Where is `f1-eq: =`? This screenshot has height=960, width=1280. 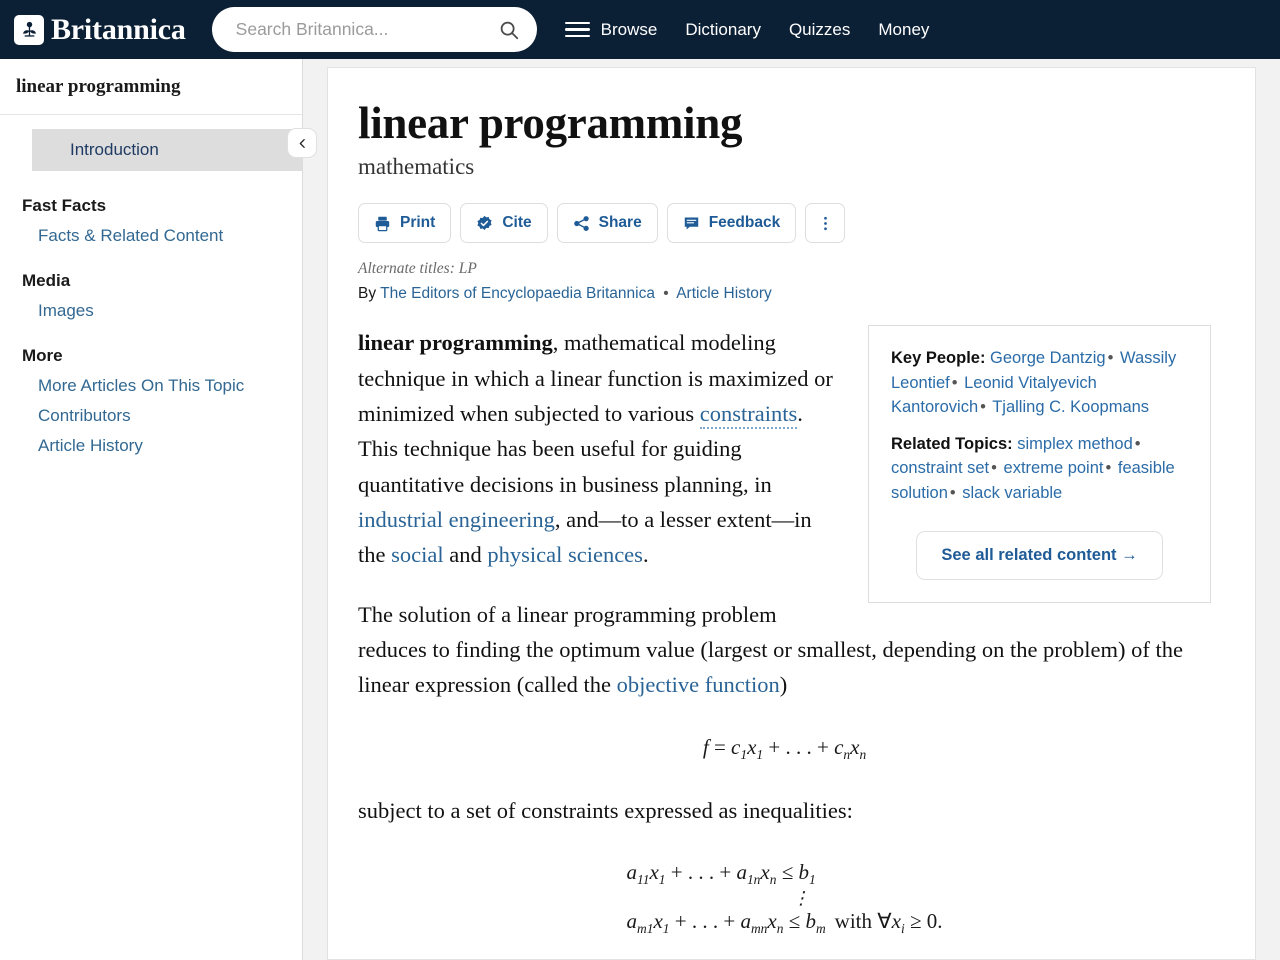
f1-eq: = is located at coordinates (719, 746).